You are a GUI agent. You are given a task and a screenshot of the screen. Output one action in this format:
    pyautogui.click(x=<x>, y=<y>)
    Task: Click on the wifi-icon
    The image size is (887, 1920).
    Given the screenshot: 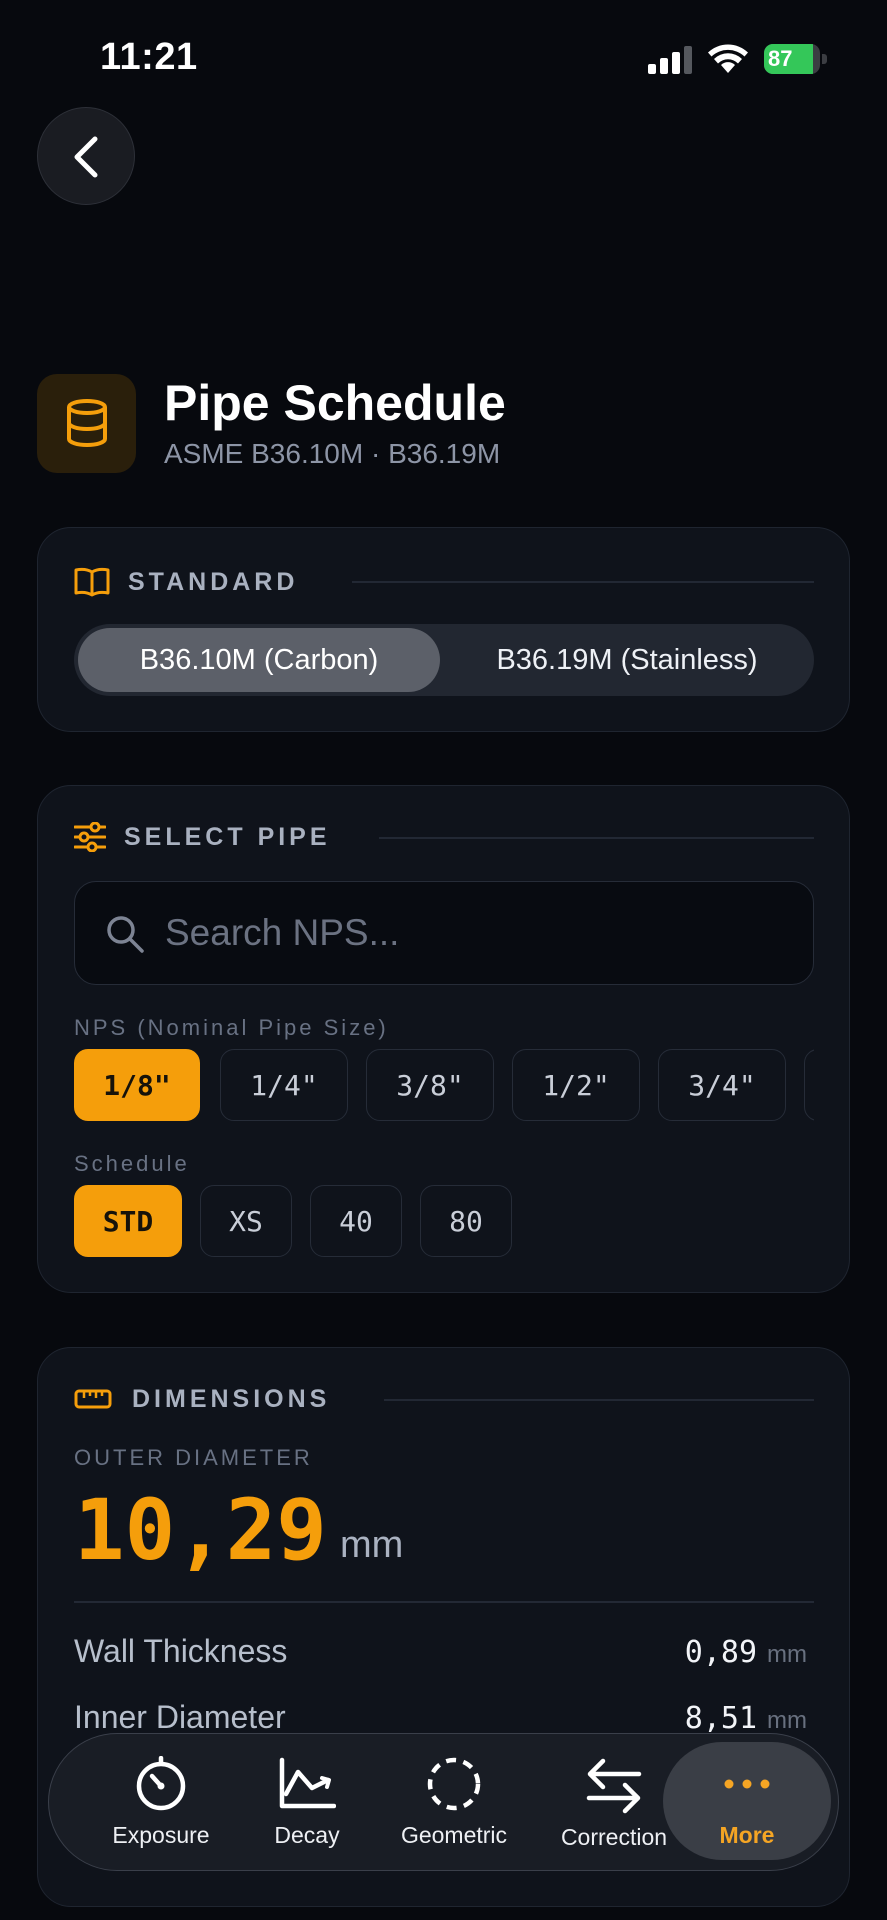 What is the action you would take?
    pyautogui.click(x=728, y=58)
    